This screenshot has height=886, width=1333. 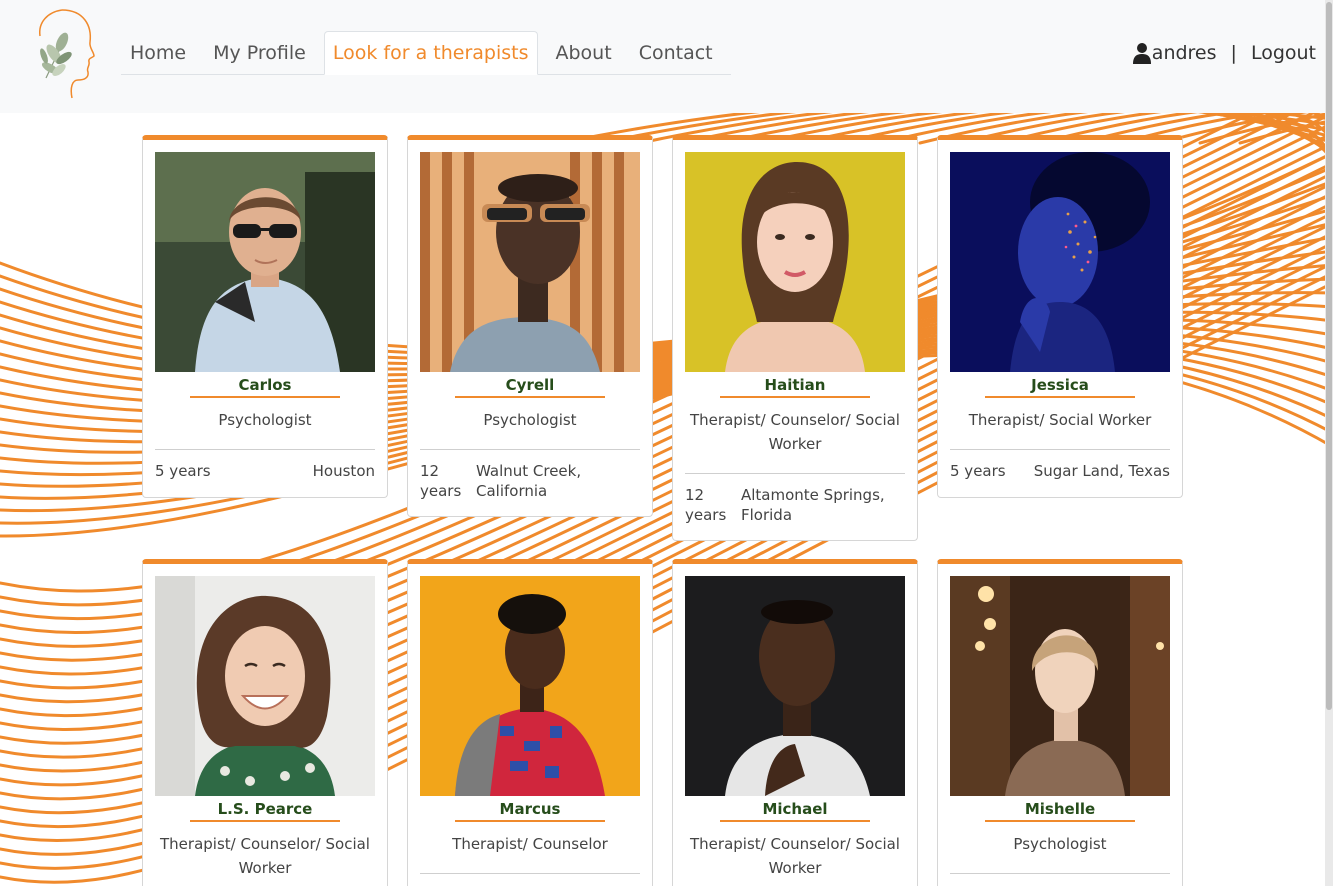 I want to click on therapist-card-mishelle: Mishelle Psychologist, so click(x=1060, y=722).